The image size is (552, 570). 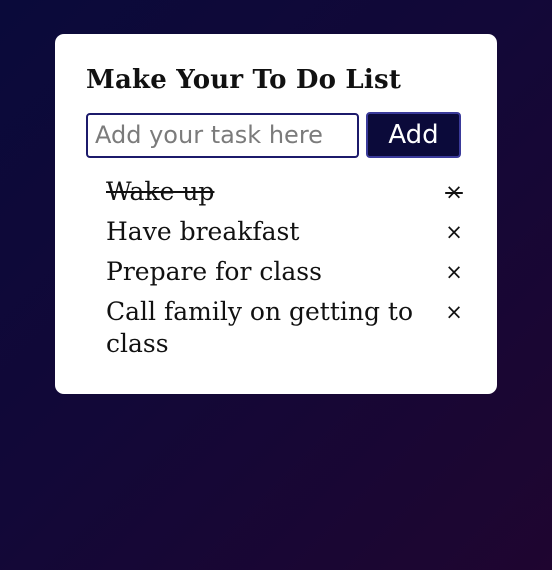 What do you see at coordinates (222, 135) in the screenshot?
I see `task-input` at bounding box center [222, 135].